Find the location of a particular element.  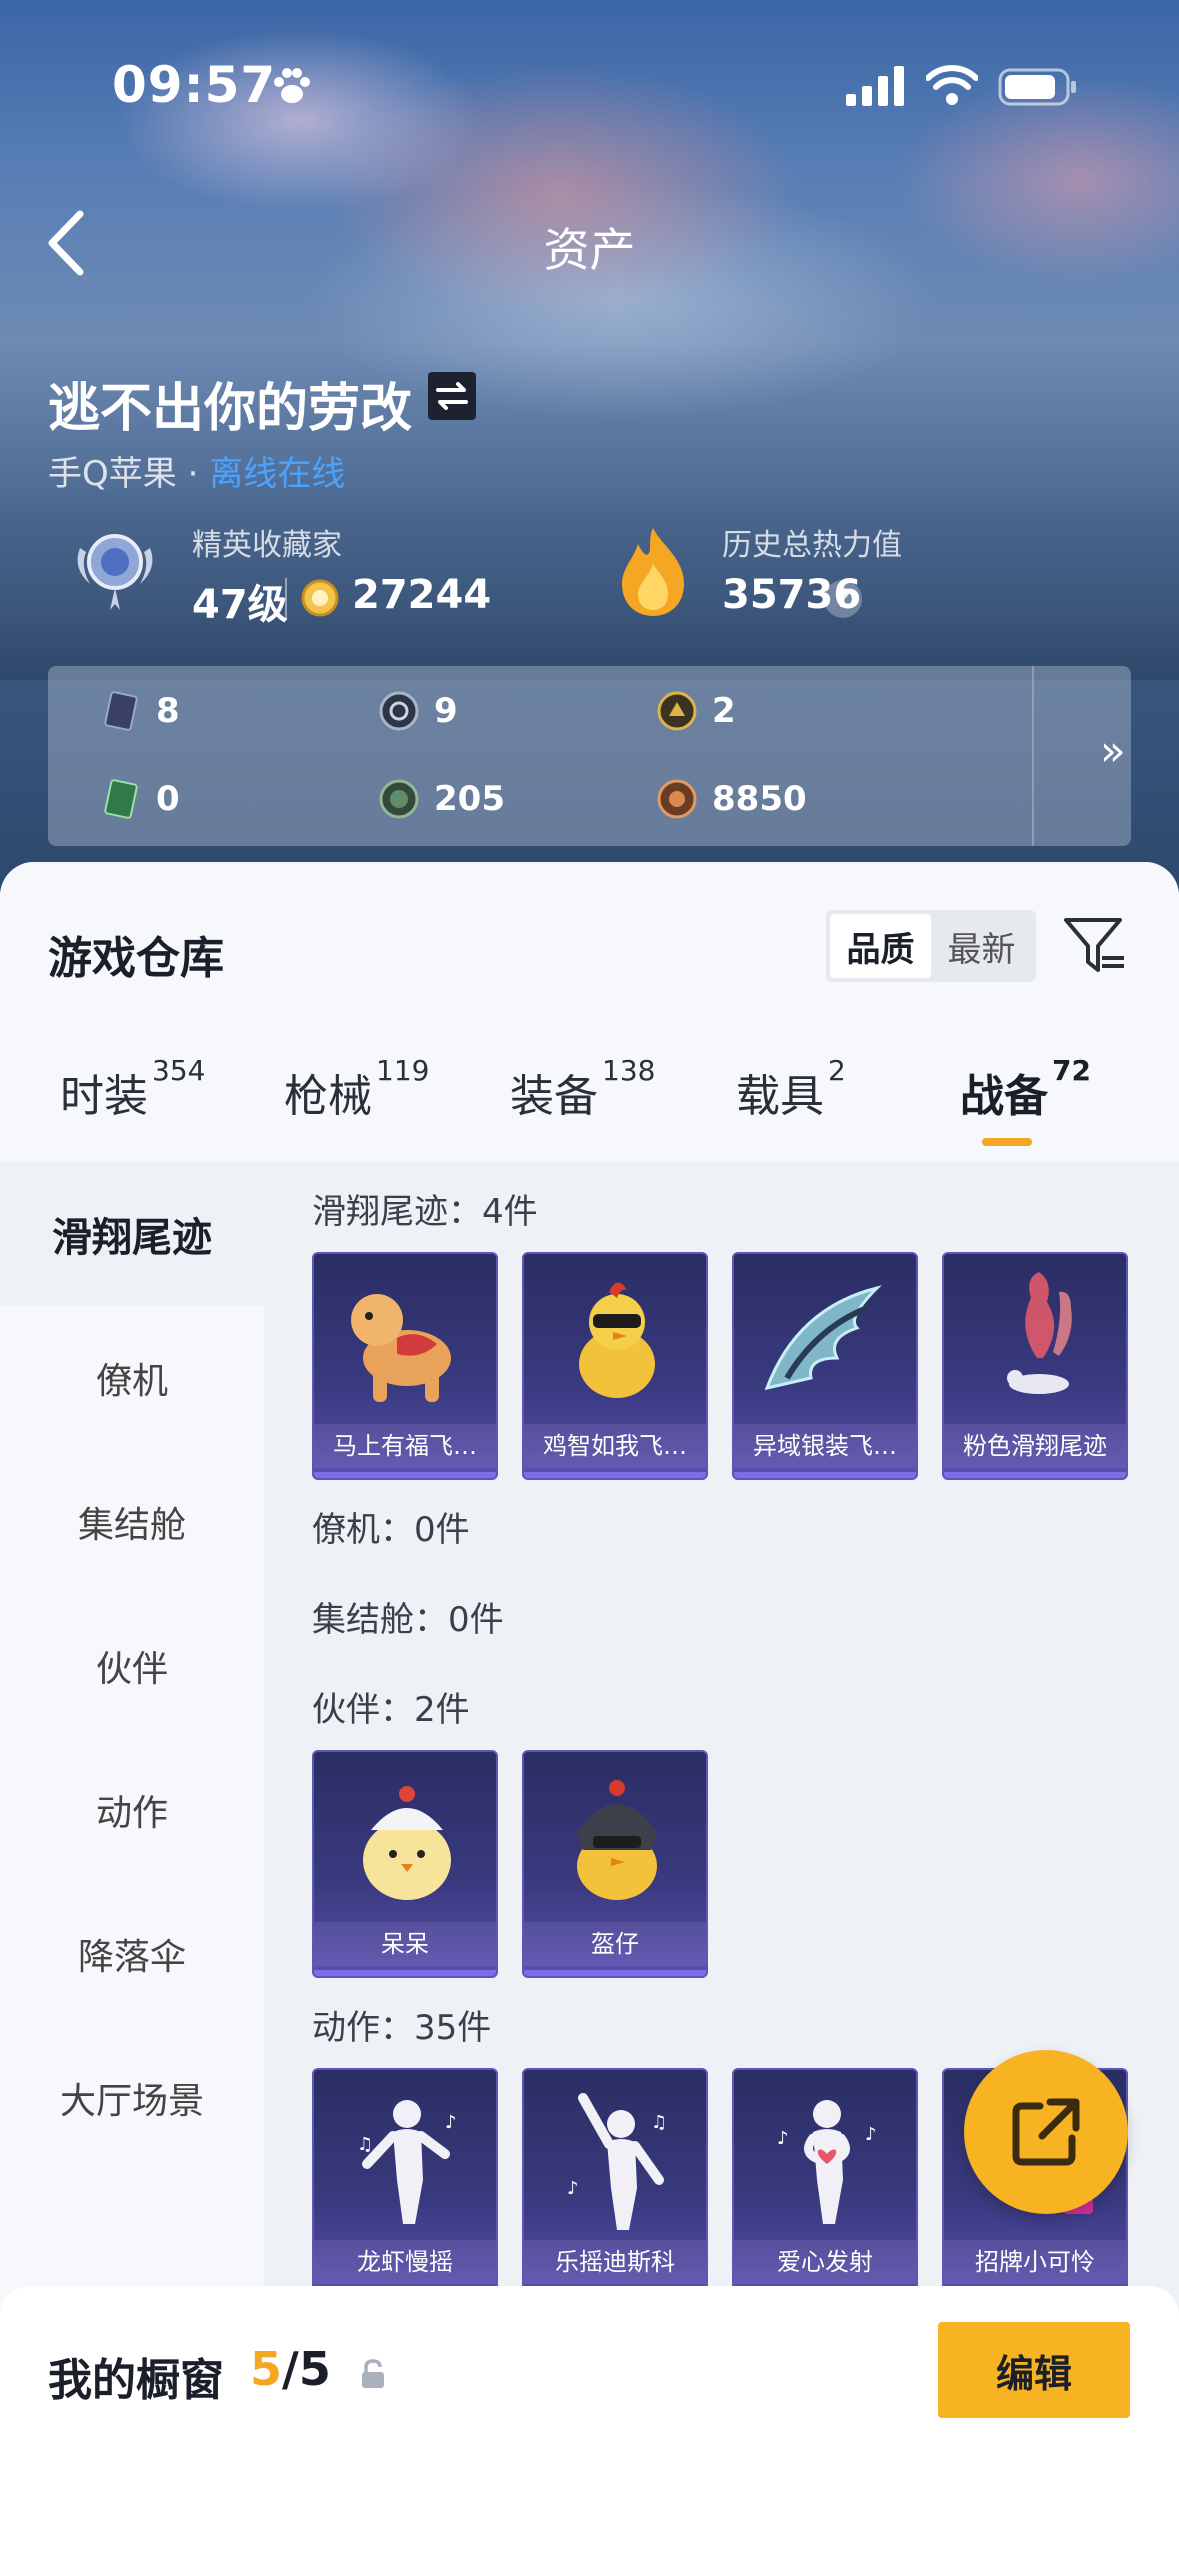

item-name: 龙虾慢摇 is located at coordinates (405, 2262).